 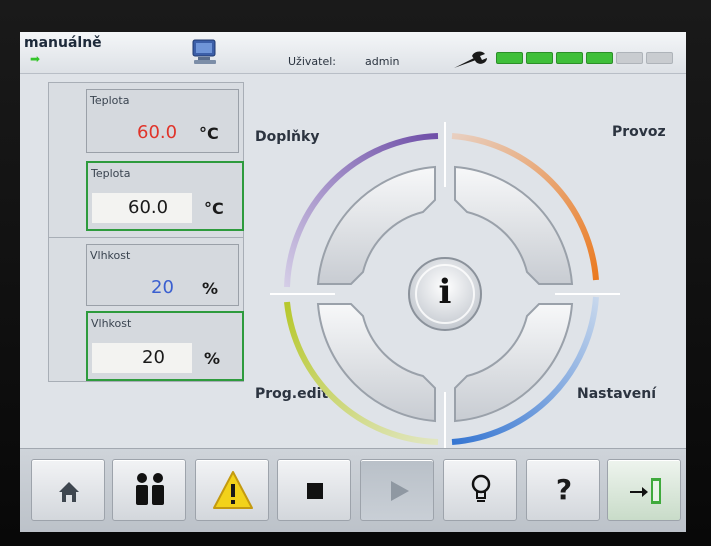 I want to click on humidity-panel: Vlhkost 20 % Vlhkost 20 %, so click(x=146, y=309).